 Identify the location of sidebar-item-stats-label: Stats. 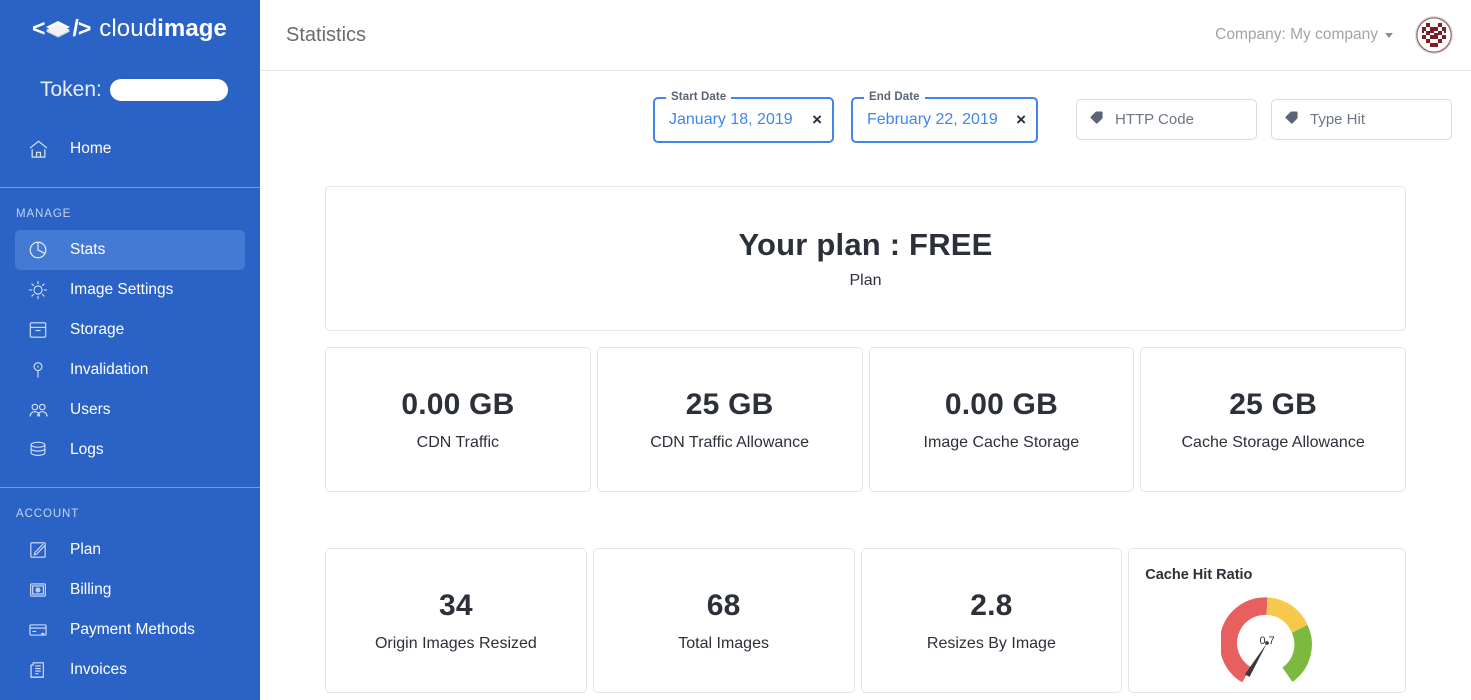
(88, 249).